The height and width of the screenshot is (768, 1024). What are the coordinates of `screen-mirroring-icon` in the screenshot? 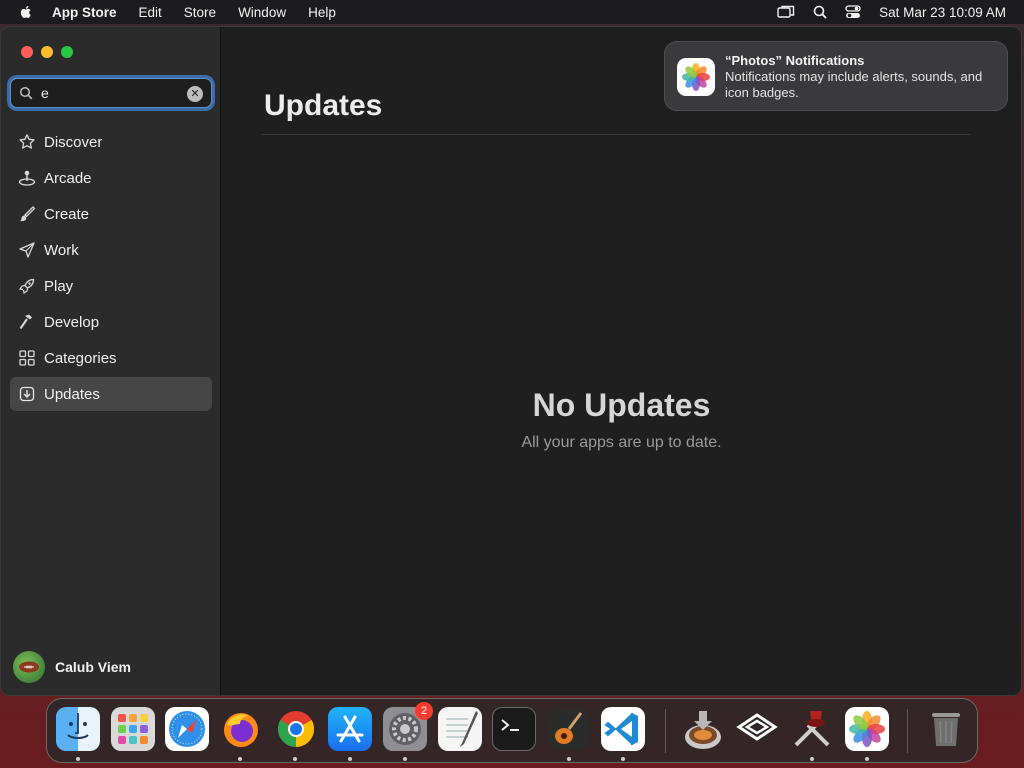 It's located at (786, 12).